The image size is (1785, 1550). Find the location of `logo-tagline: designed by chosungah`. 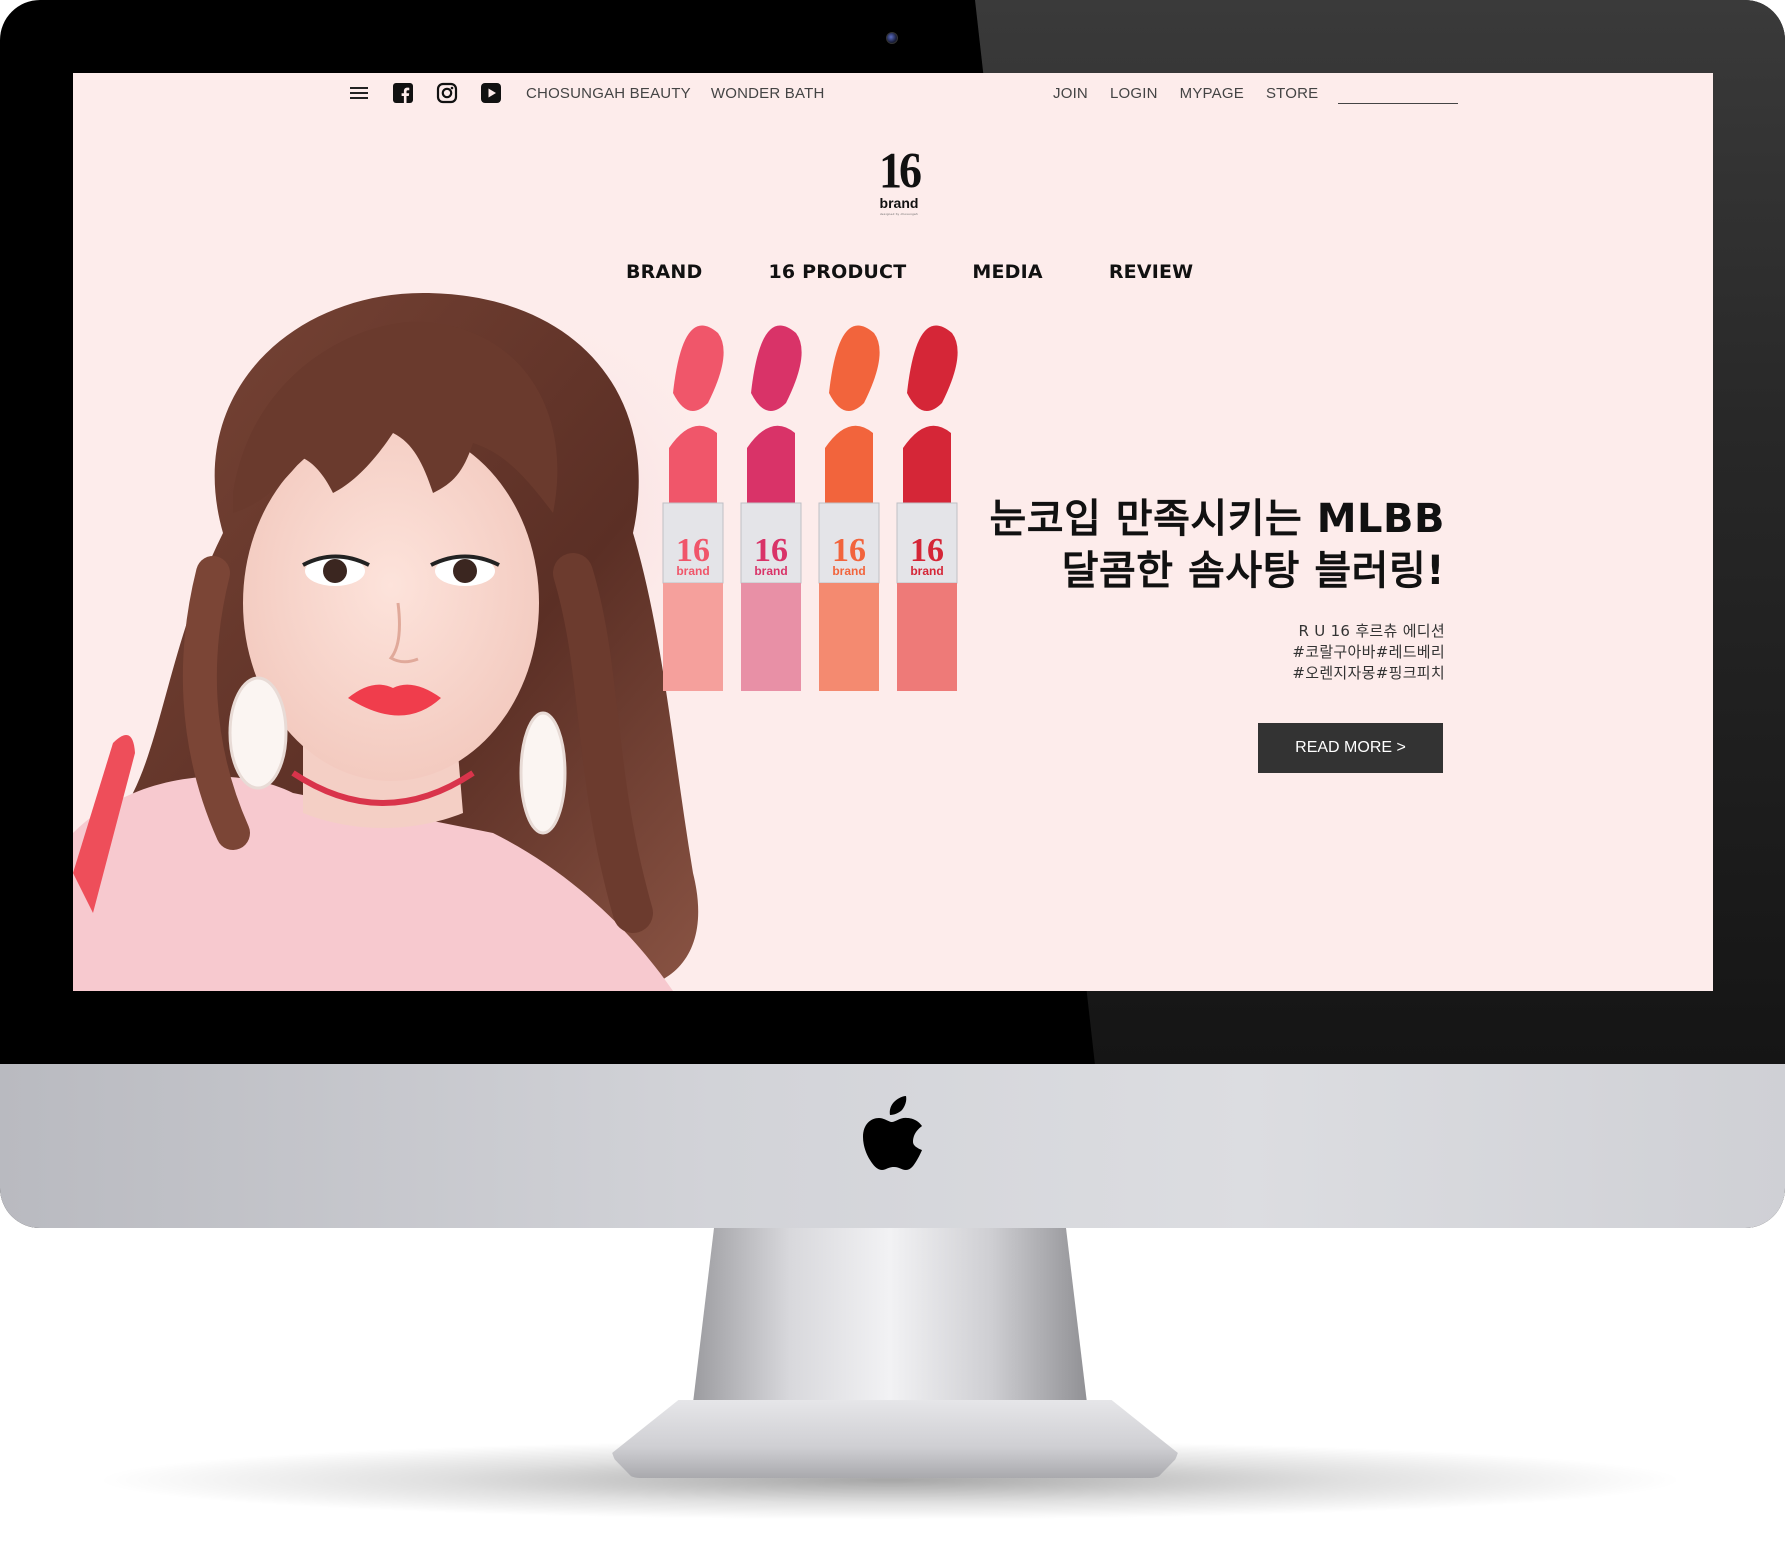

logo-tagline: designed by chosungah is located at coordinates (899, 214).